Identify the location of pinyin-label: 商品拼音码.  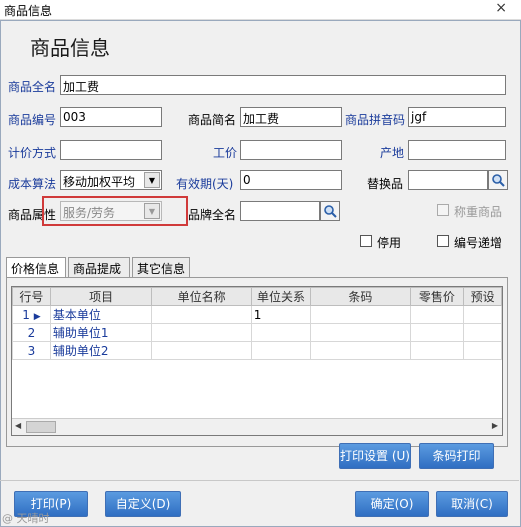
(375, 120).